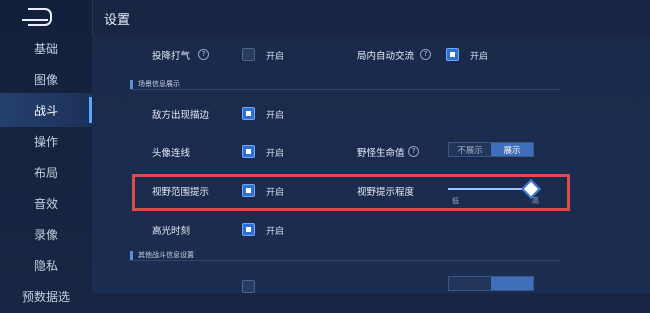  Describe the element at coordinates (386, 56) in the screenshot. I see `auto-chat-label: 局内自动交流` at that location.